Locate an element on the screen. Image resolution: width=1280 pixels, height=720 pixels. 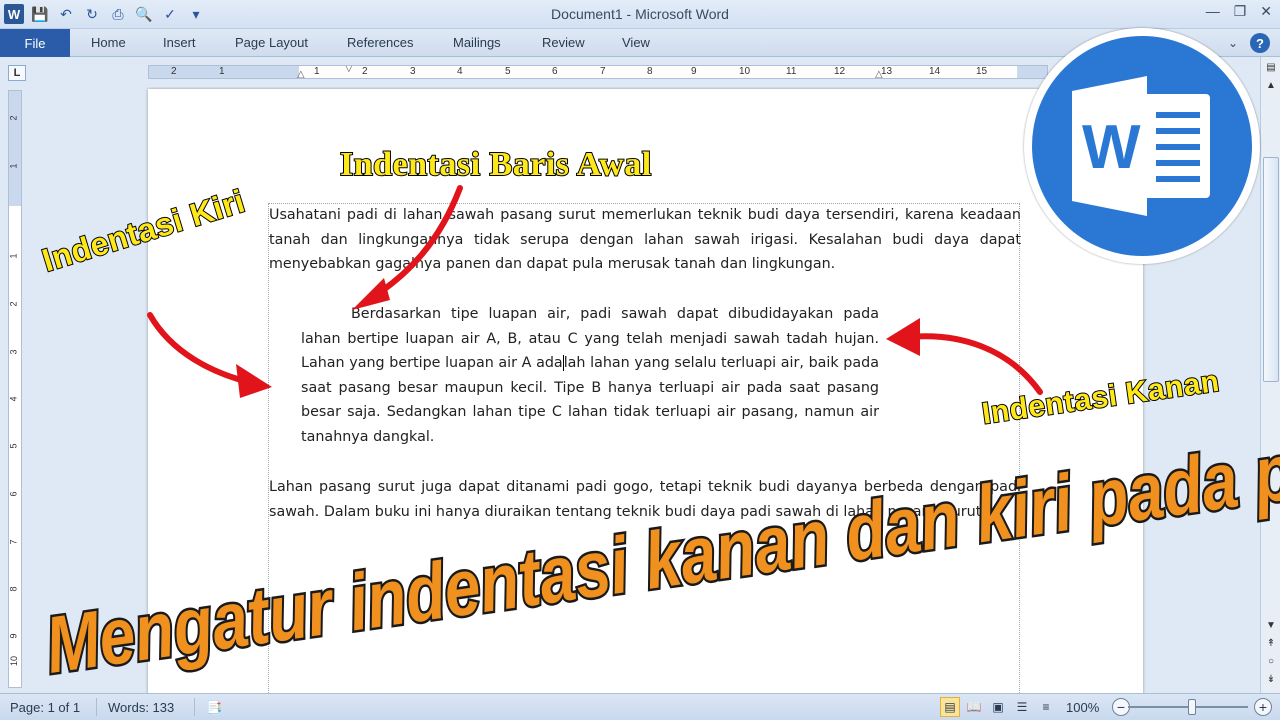
arrowhead-kanan is located at coordinates (903, 337).